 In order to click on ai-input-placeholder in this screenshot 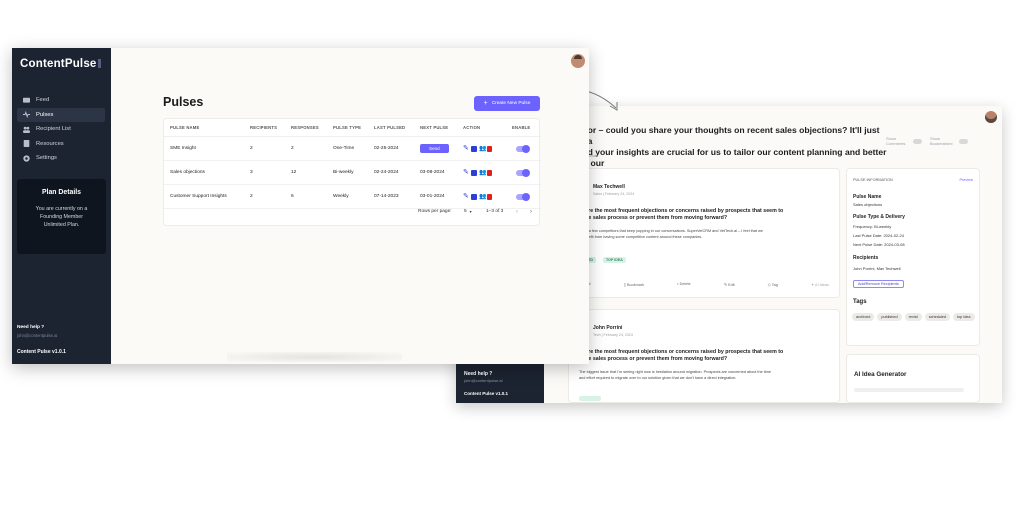, I will do `click(909, 390)`.